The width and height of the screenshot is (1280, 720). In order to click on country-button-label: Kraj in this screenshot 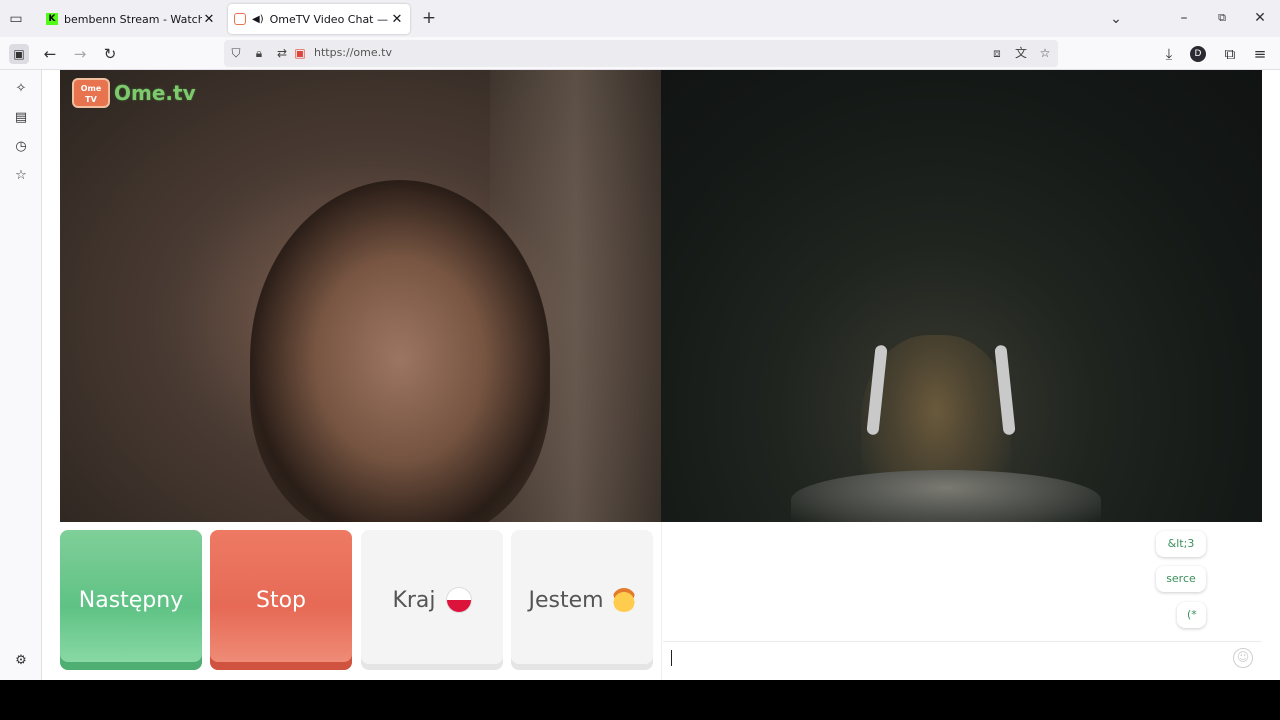, I will do `click(414, 600)`.